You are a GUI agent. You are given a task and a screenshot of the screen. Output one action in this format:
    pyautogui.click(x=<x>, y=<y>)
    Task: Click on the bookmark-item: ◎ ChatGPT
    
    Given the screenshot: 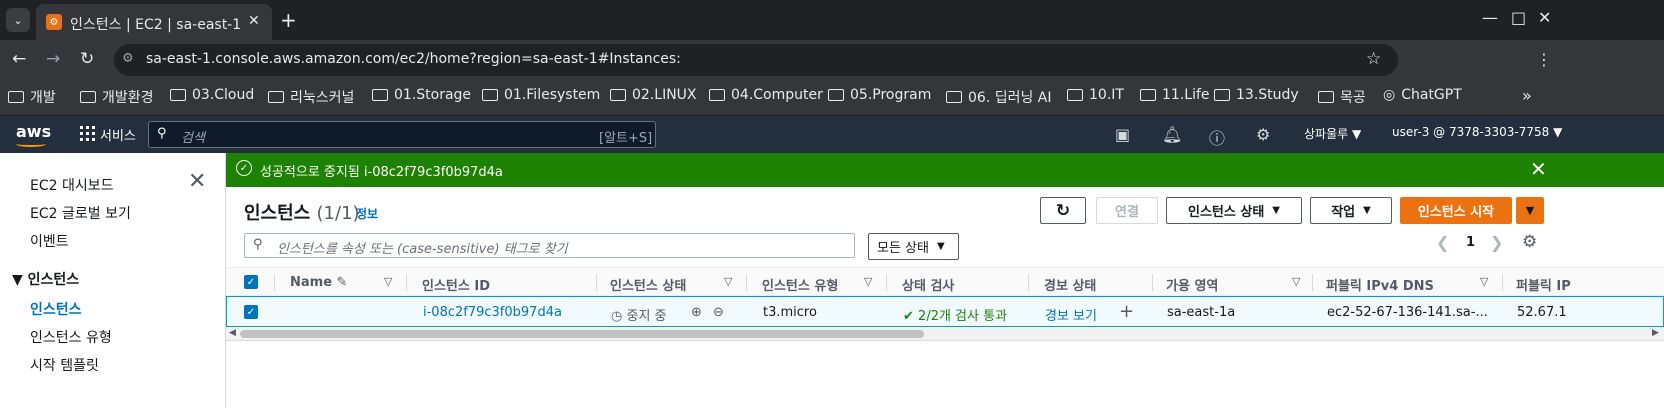 What is the action you would take?
    pyautogui.click(x=1422, y=95)
    